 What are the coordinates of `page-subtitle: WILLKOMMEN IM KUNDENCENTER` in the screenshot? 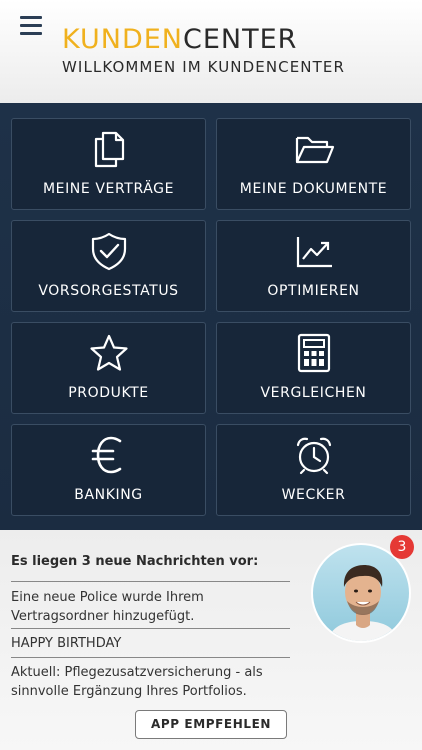 It's located at (203, 67).